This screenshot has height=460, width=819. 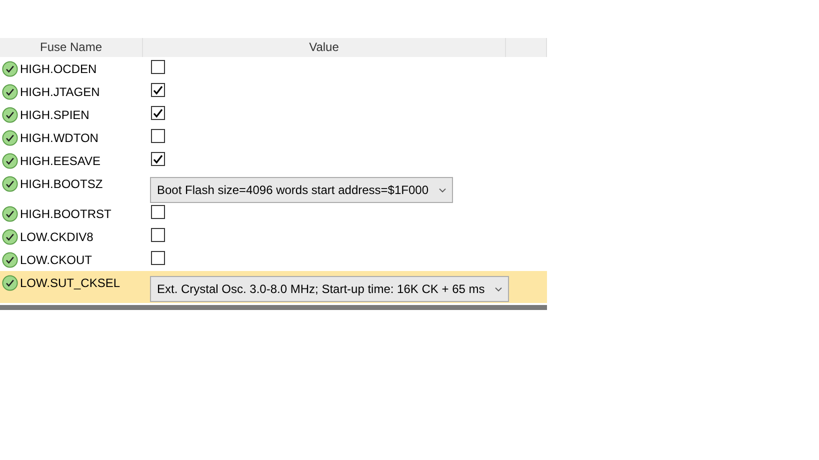 I want to click on fuse-name: LOW.CKOUT, so click(x=56, y=260).